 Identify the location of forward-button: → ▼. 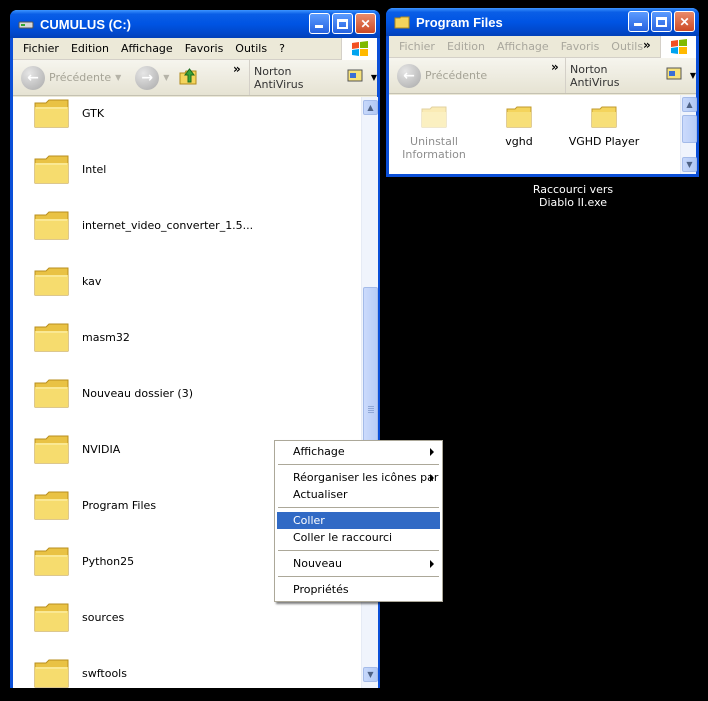
(152, 77).